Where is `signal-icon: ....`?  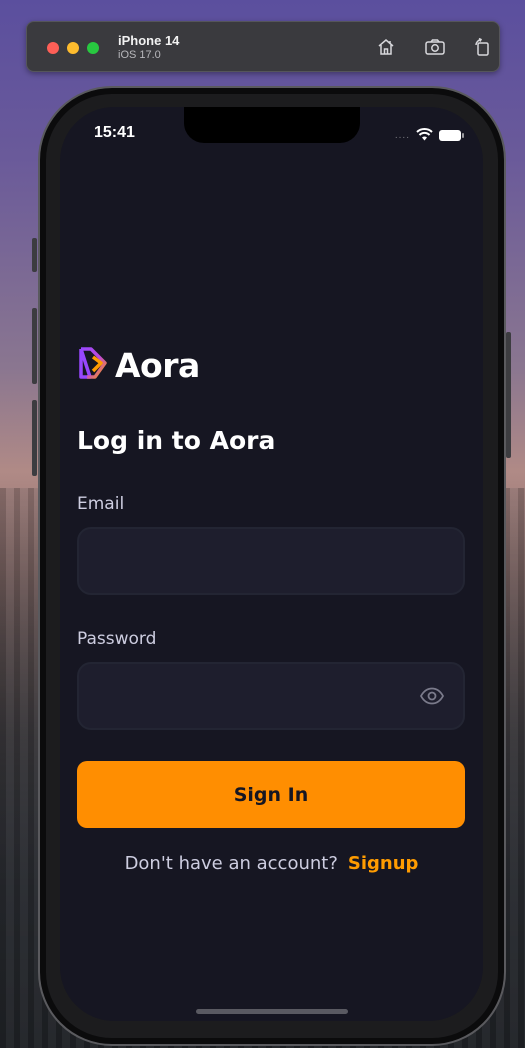
signal-icon: .... is located at coordinates (402, 135).